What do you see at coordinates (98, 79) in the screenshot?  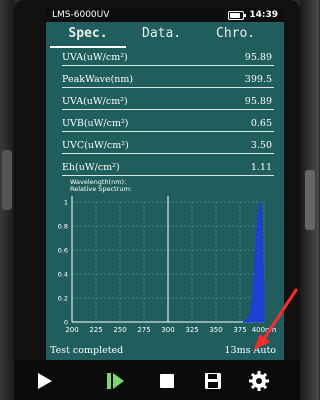 I see `reading-label: PeakWave(nm)` at bounding box center [98, 79].